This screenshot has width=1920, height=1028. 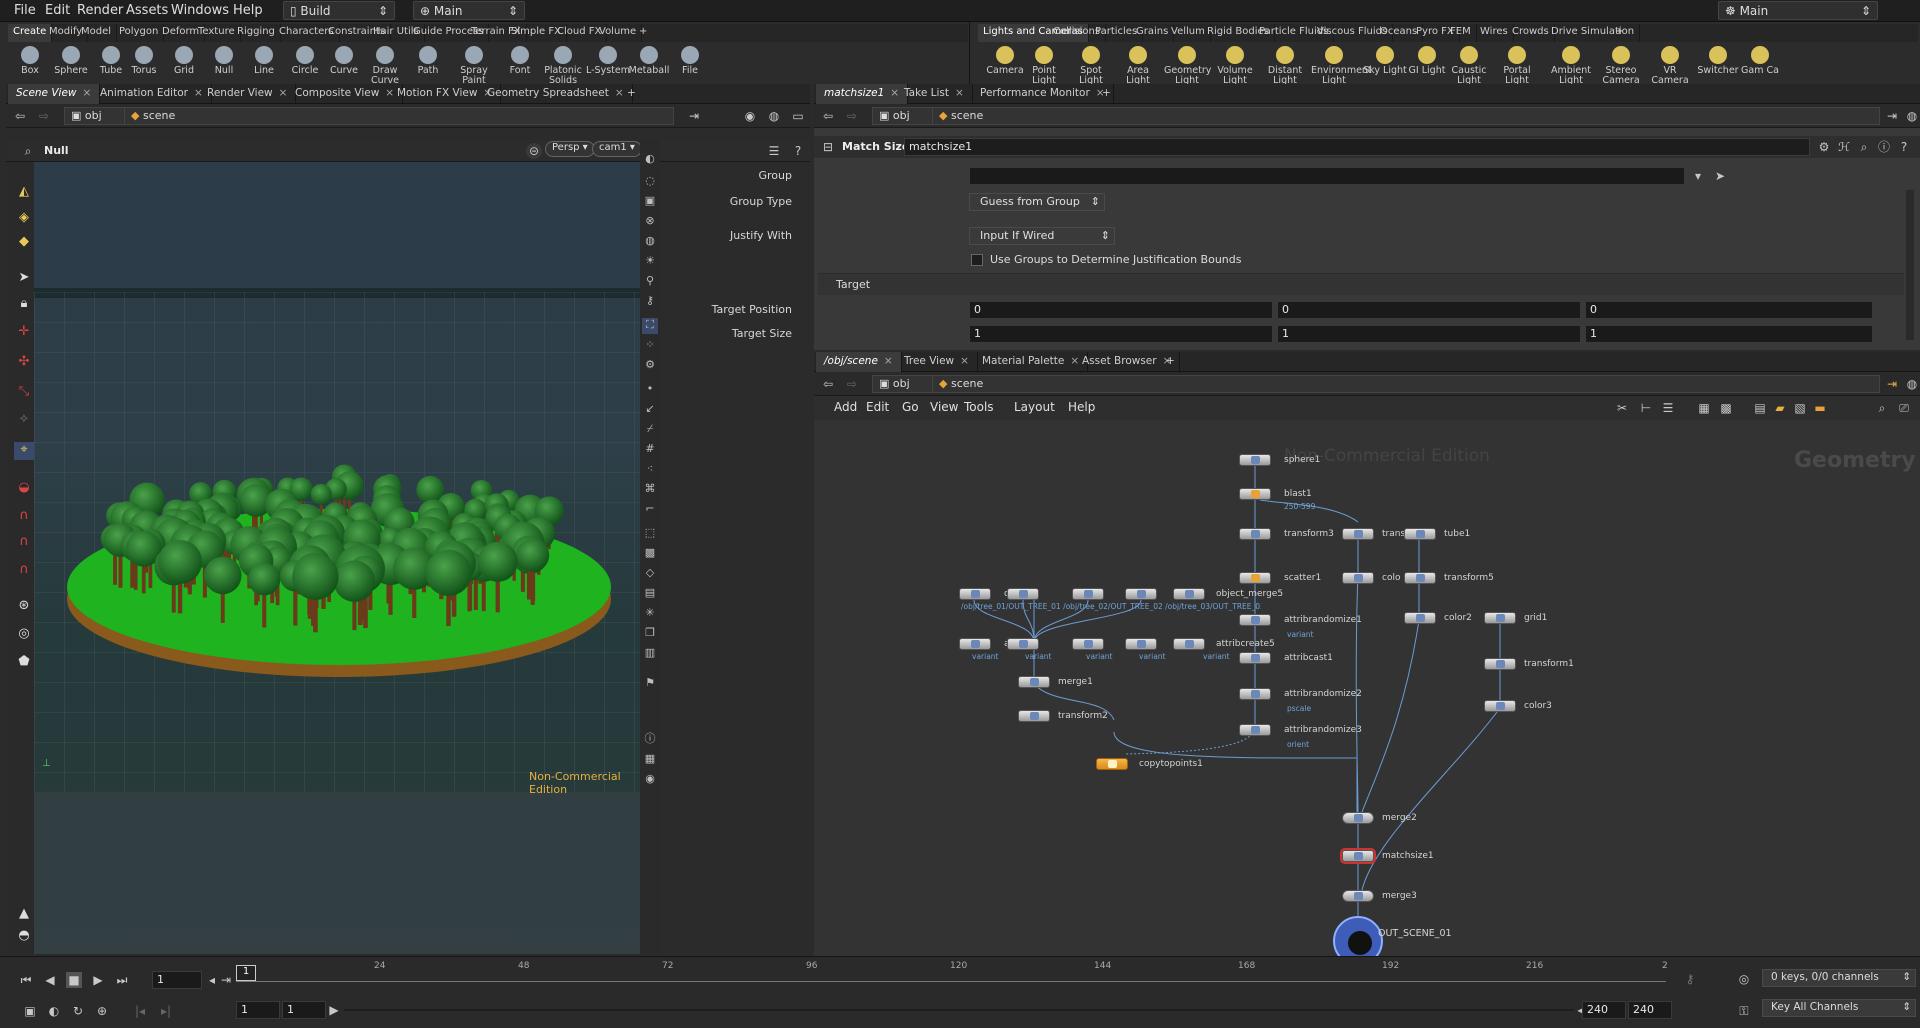 I want to click on realtime-icon: ▣, so click(x=30, y=1011).